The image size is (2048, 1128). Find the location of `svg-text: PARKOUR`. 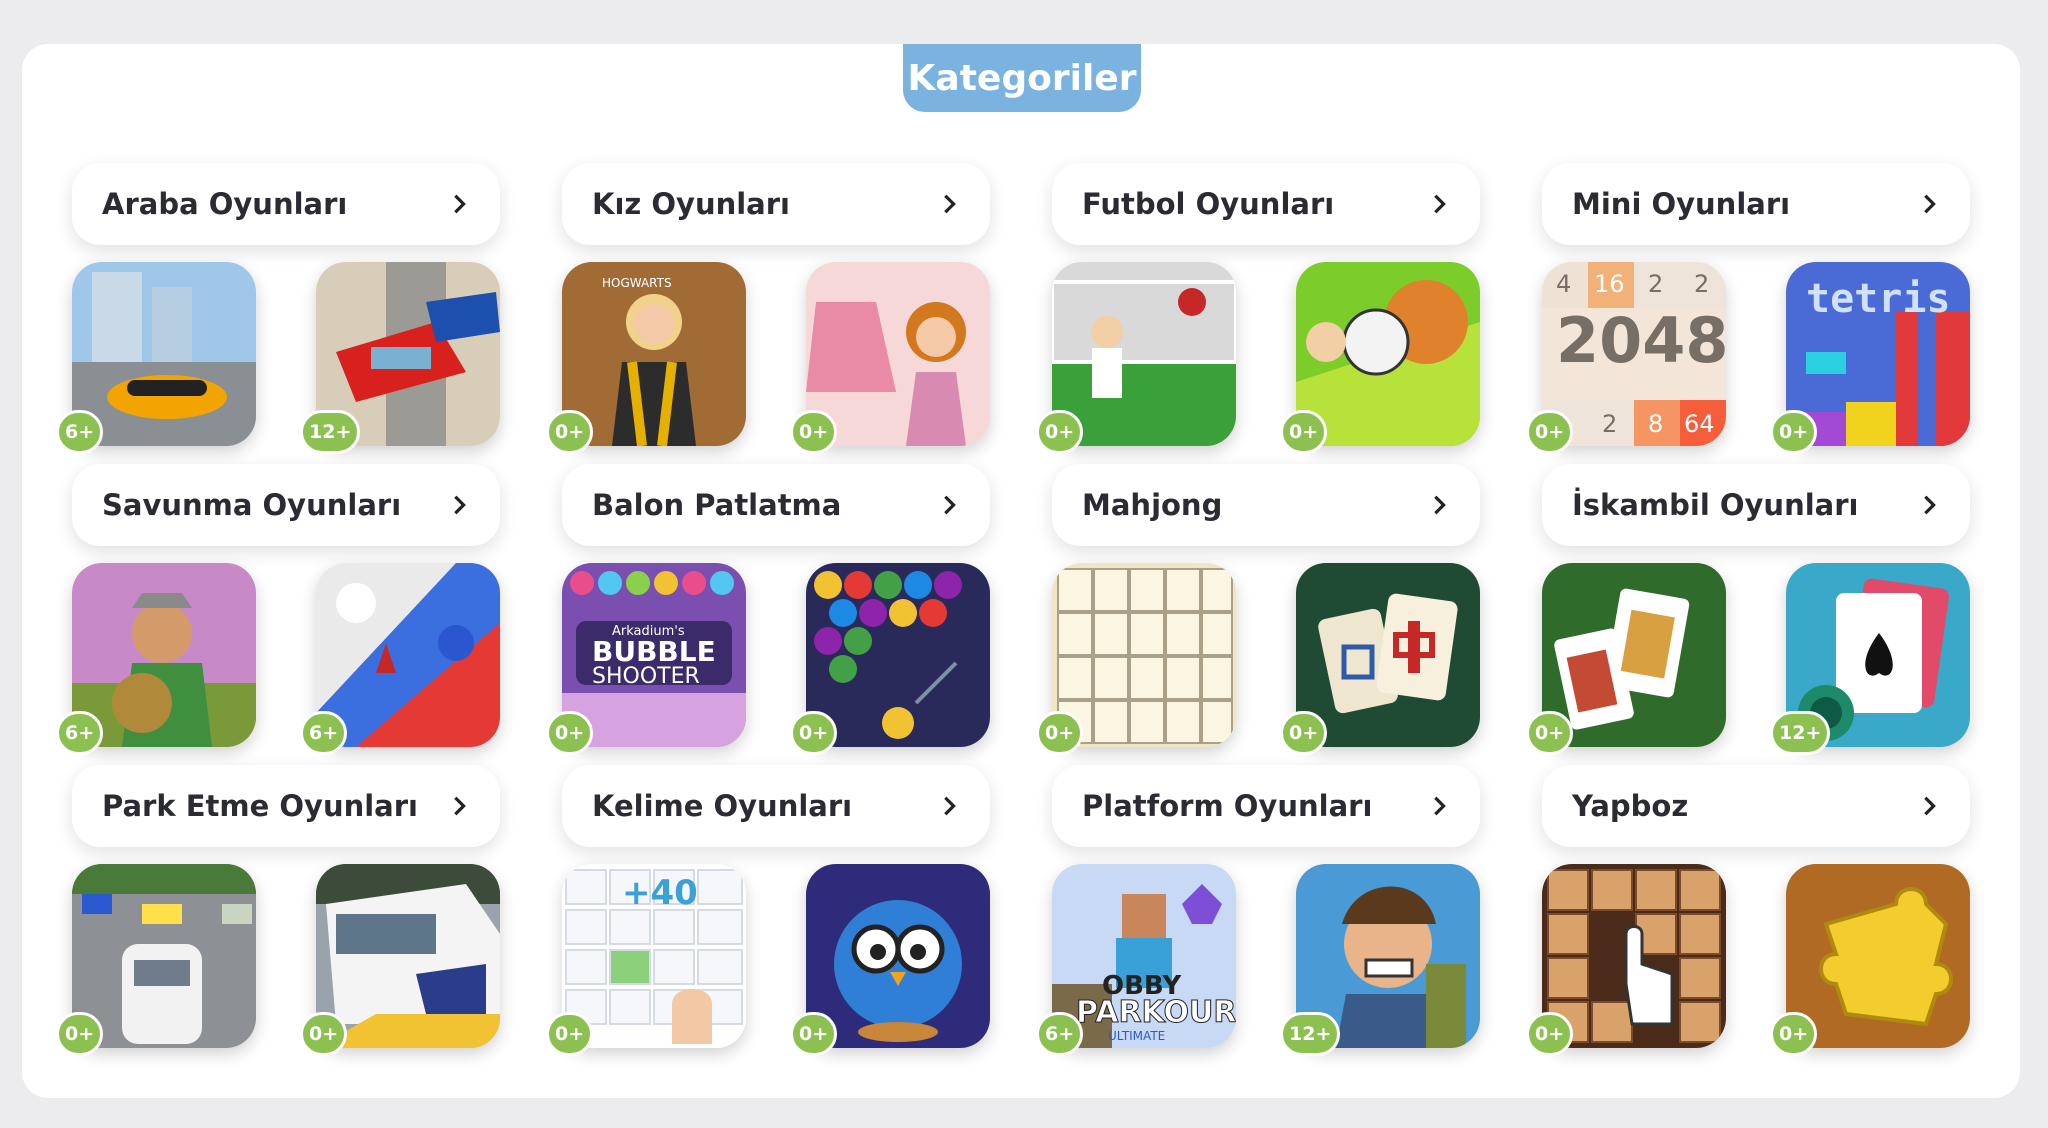

svg-text: PARKOUR is located at coordinates (1156, 1012).